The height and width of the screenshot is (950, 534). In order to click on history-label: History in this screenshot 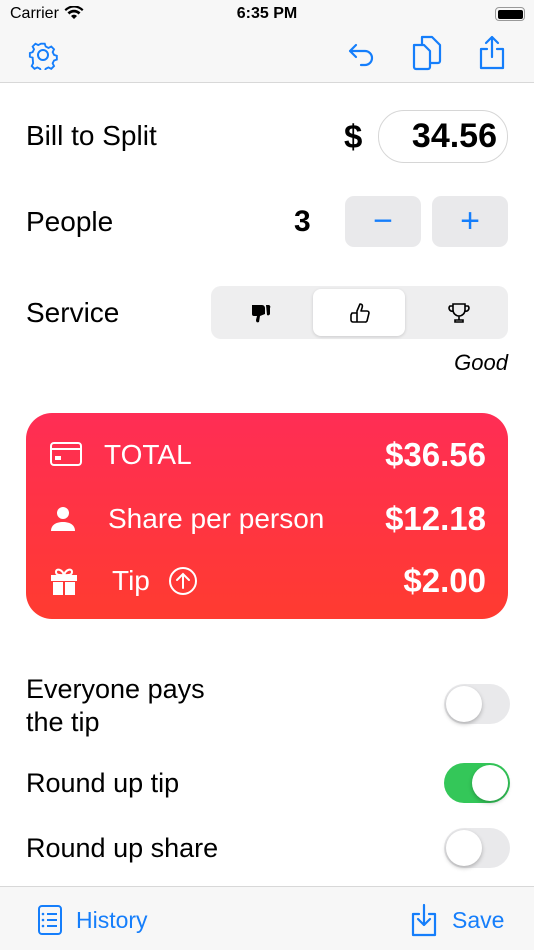, I will do `click(112, 919)`.